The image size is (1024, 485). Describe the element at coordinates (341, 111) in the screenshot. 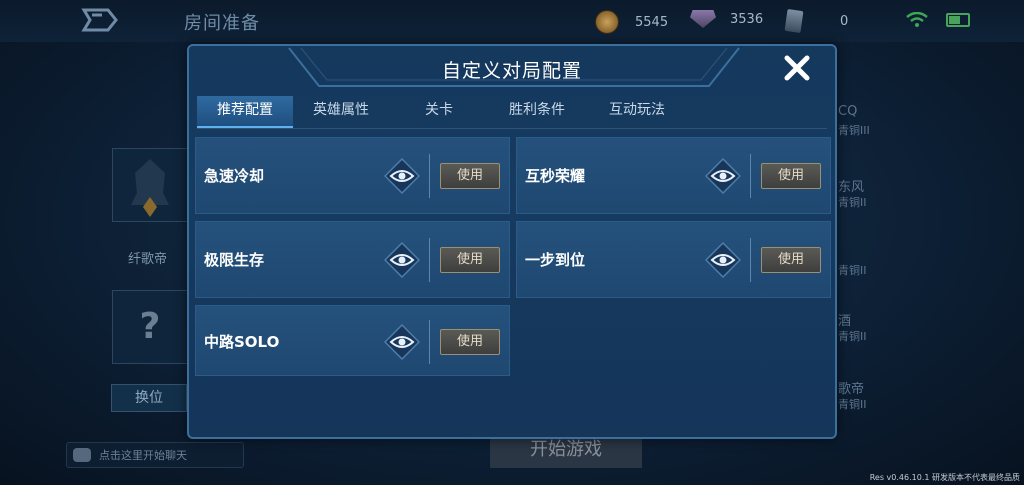

I see `tab-hero-attributes: 英雄属性` at that location.